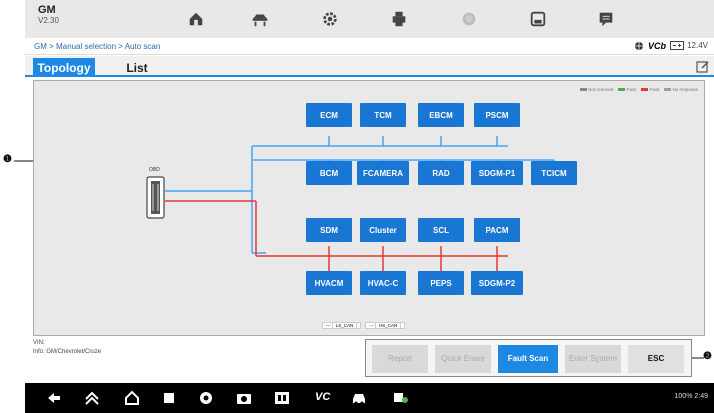 The height and width of the screenshot is (413, 714). What do you see at coordinates (463, 359) in the screenshot?
I see `quick-erase-button: Quick Erase` at bounding box center [463, 359].